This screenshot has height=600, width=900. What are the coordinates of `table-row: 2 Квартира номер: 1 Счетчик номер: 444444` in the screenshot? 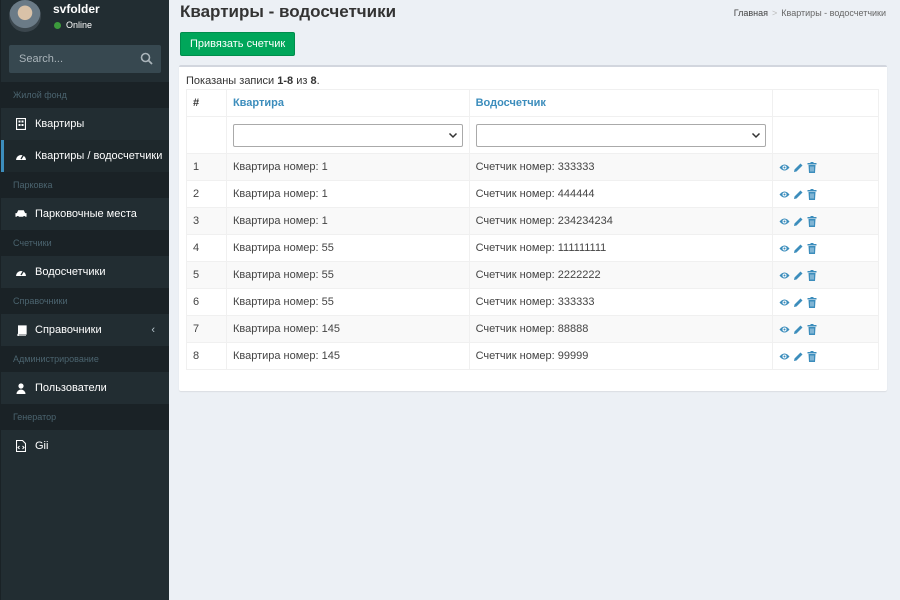 It's located at (532, 194).